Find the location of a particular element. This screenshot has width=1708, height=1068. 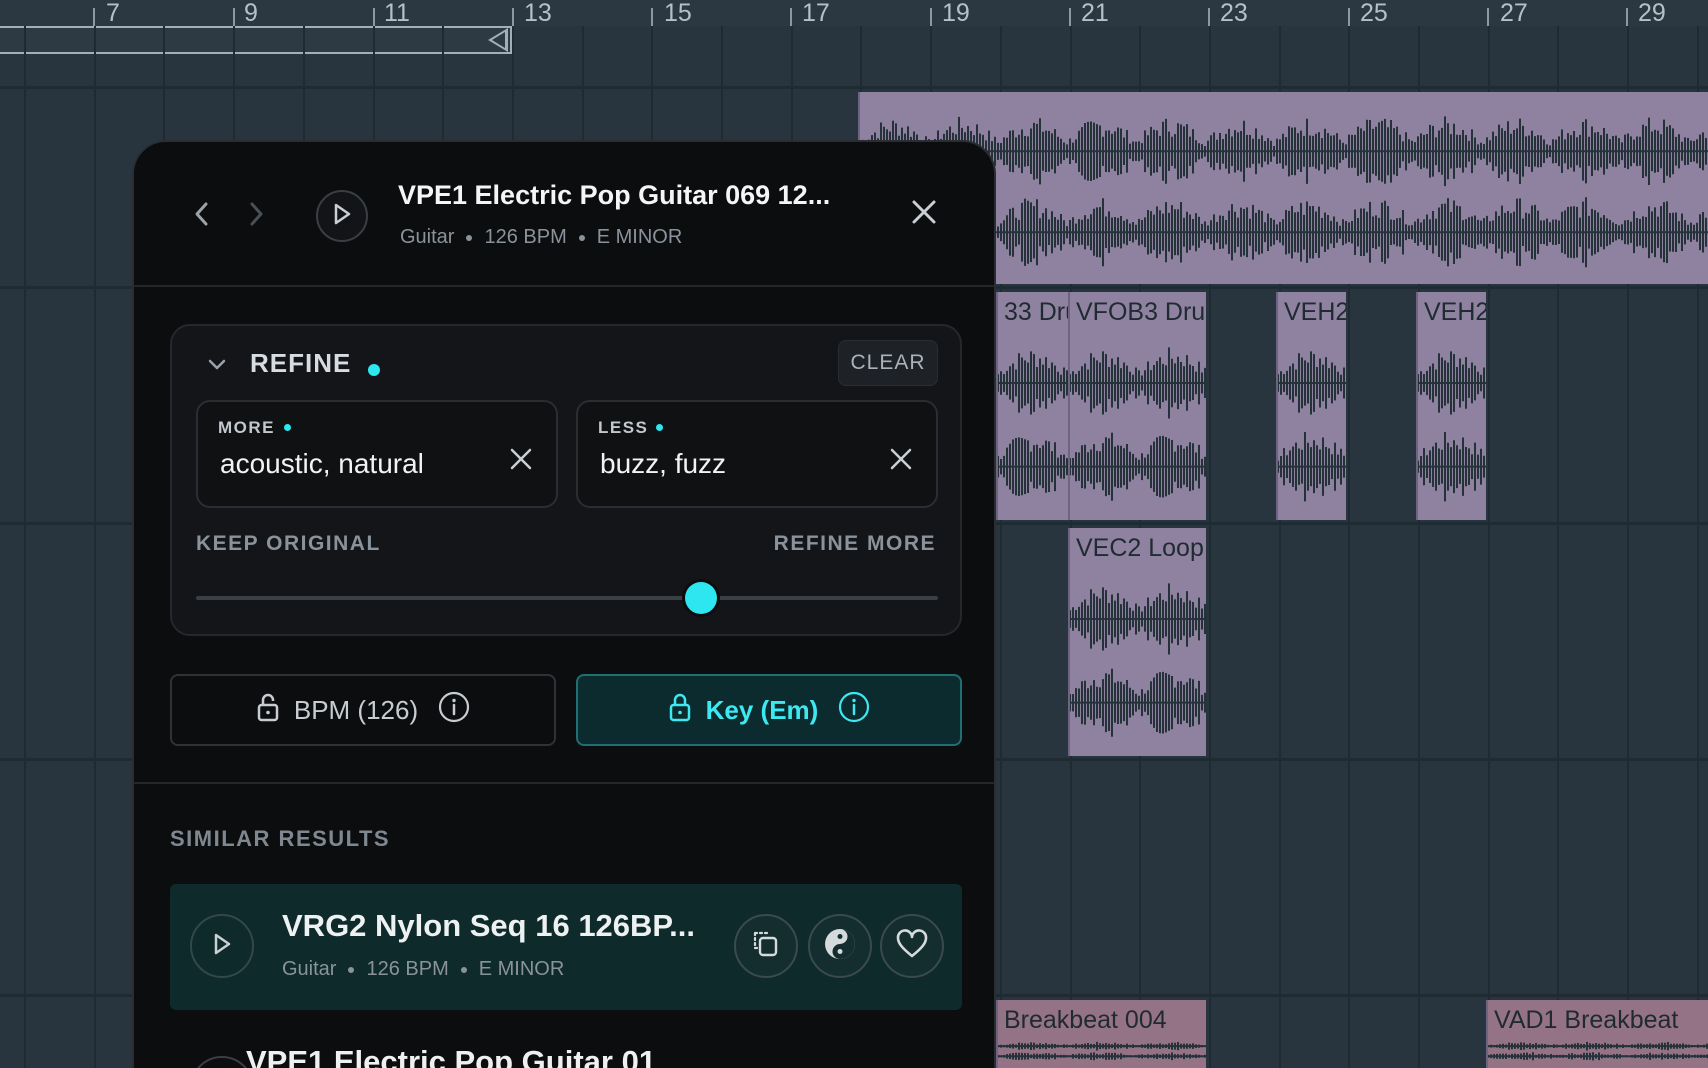

audio-clip-drum-b: VFOB3 Dru is located at coordinates (1137, 406).